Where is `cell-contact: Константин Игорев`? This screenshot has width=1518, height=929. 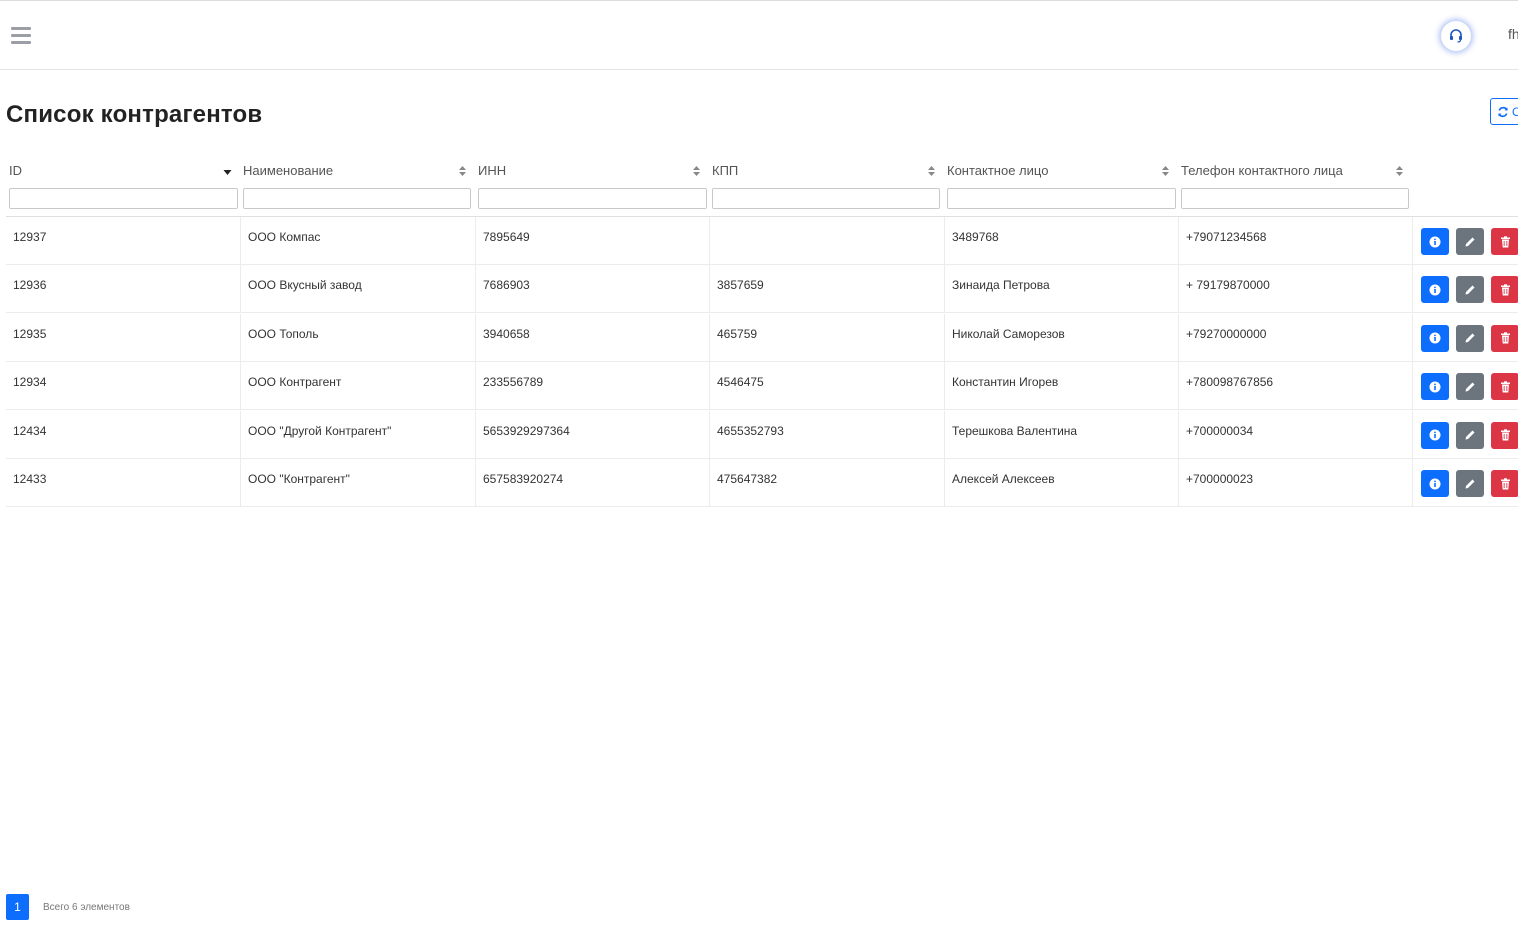
cell-contact: Константин Игорев is located at coordinates (1061, 386).